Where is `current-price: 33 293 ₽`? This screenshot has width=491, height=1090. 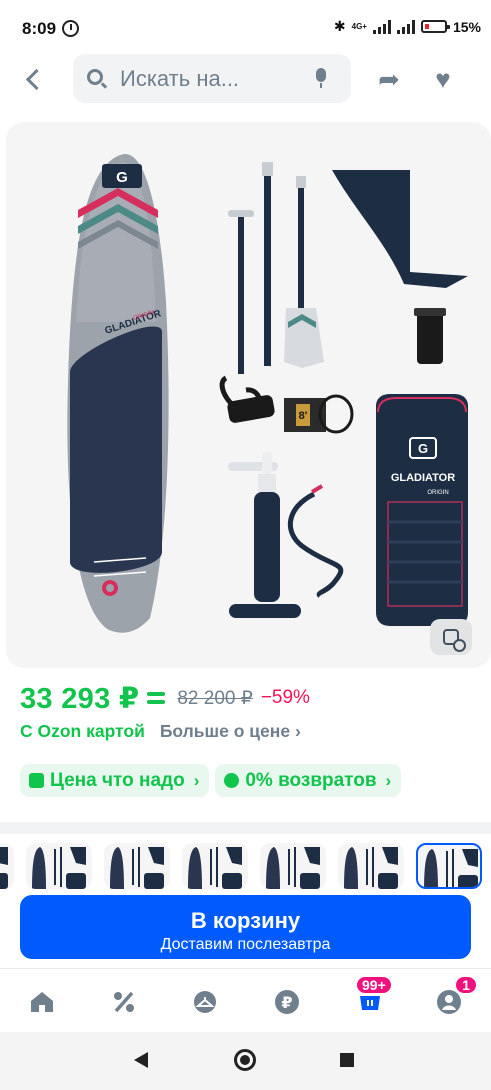 current-price: 33 293 ₽ is located at coordinates (80, 698).